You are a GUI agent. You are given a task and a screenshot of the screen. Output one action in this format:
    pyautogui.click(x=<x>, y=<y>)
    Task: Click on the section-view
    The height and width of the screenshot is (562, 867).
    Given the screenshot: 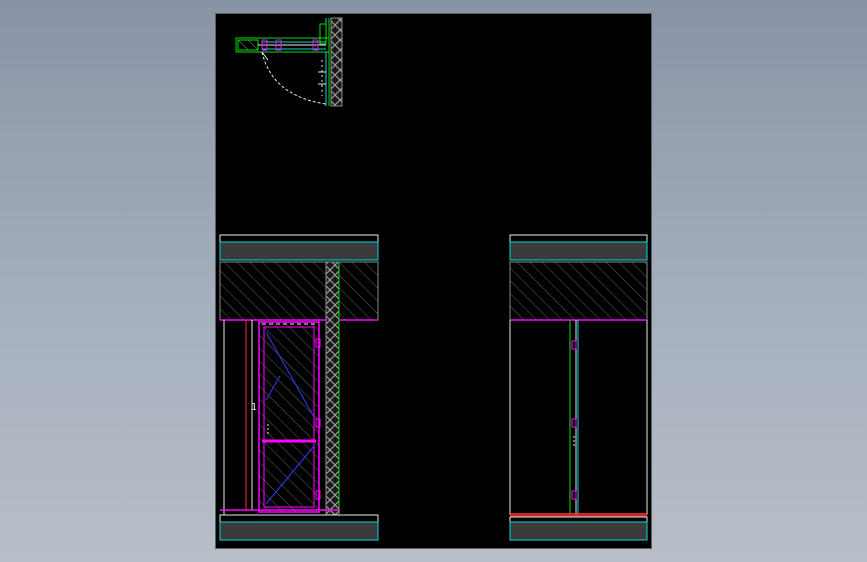 What is the action you would take?
    pyautogui.click(x=578, y=387)
    